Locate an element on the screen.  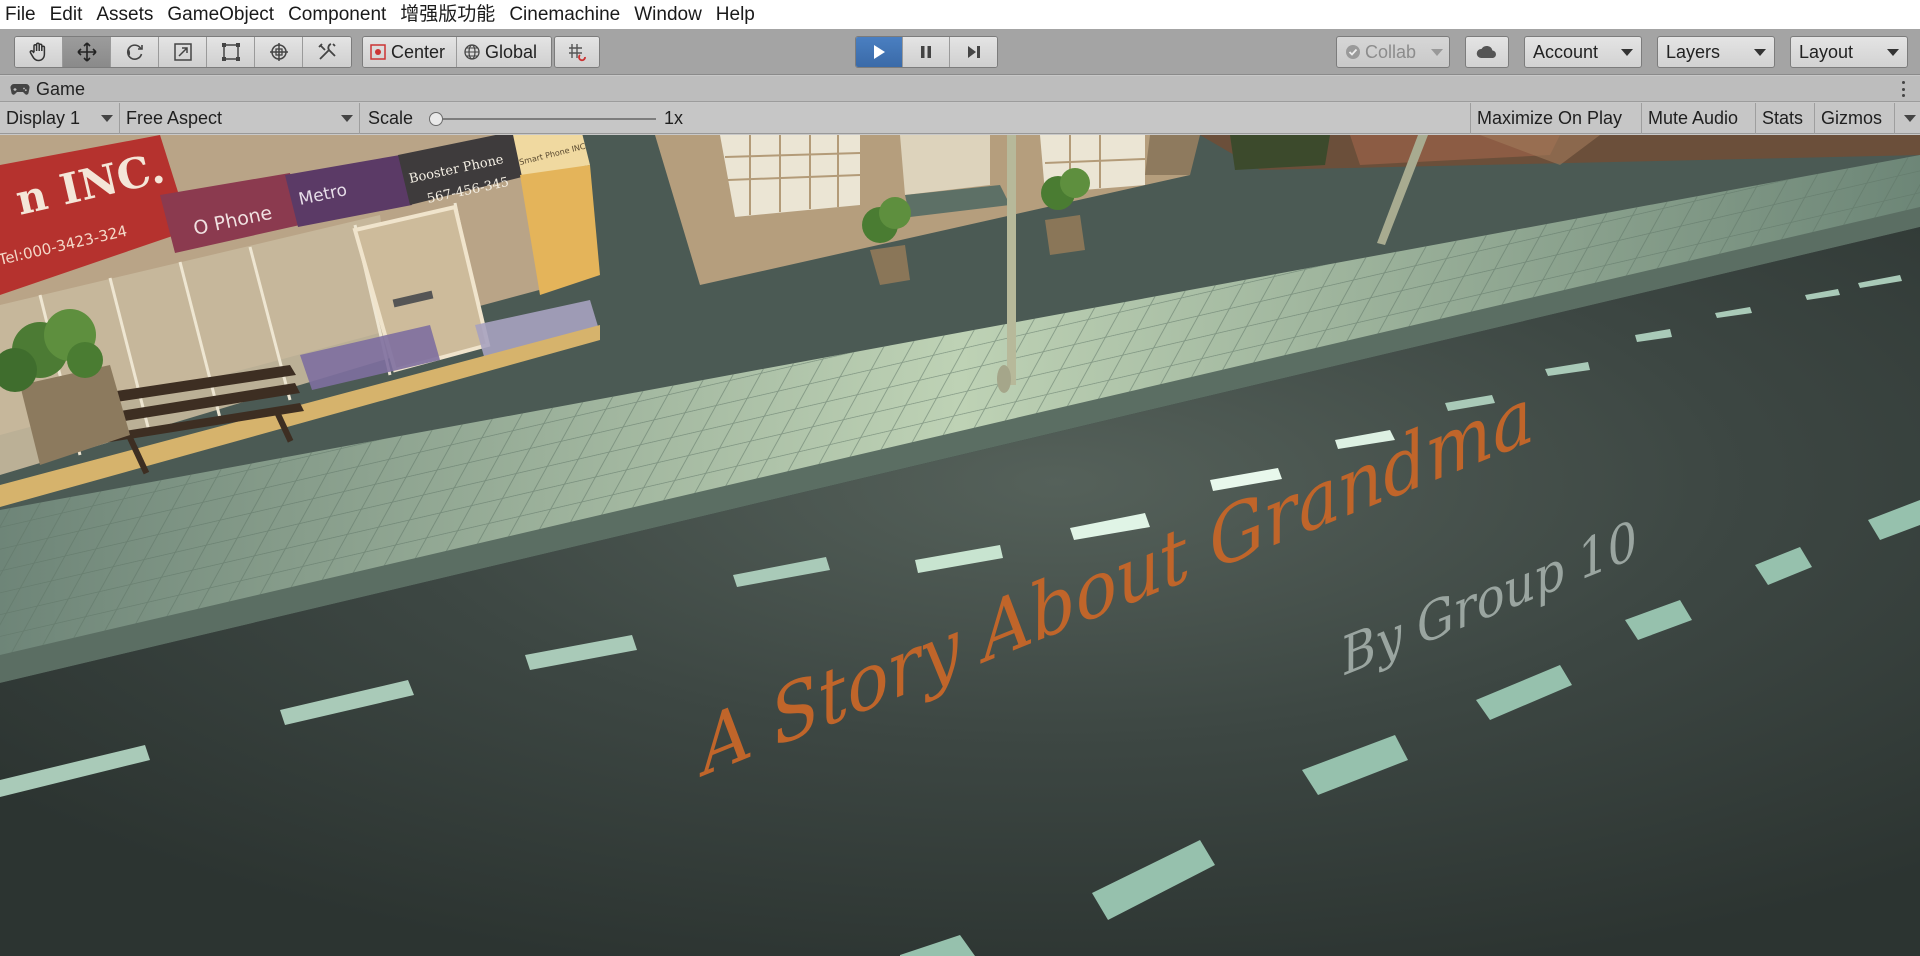
menu-gameobject: GameObject is located at coordinates (220, 14).